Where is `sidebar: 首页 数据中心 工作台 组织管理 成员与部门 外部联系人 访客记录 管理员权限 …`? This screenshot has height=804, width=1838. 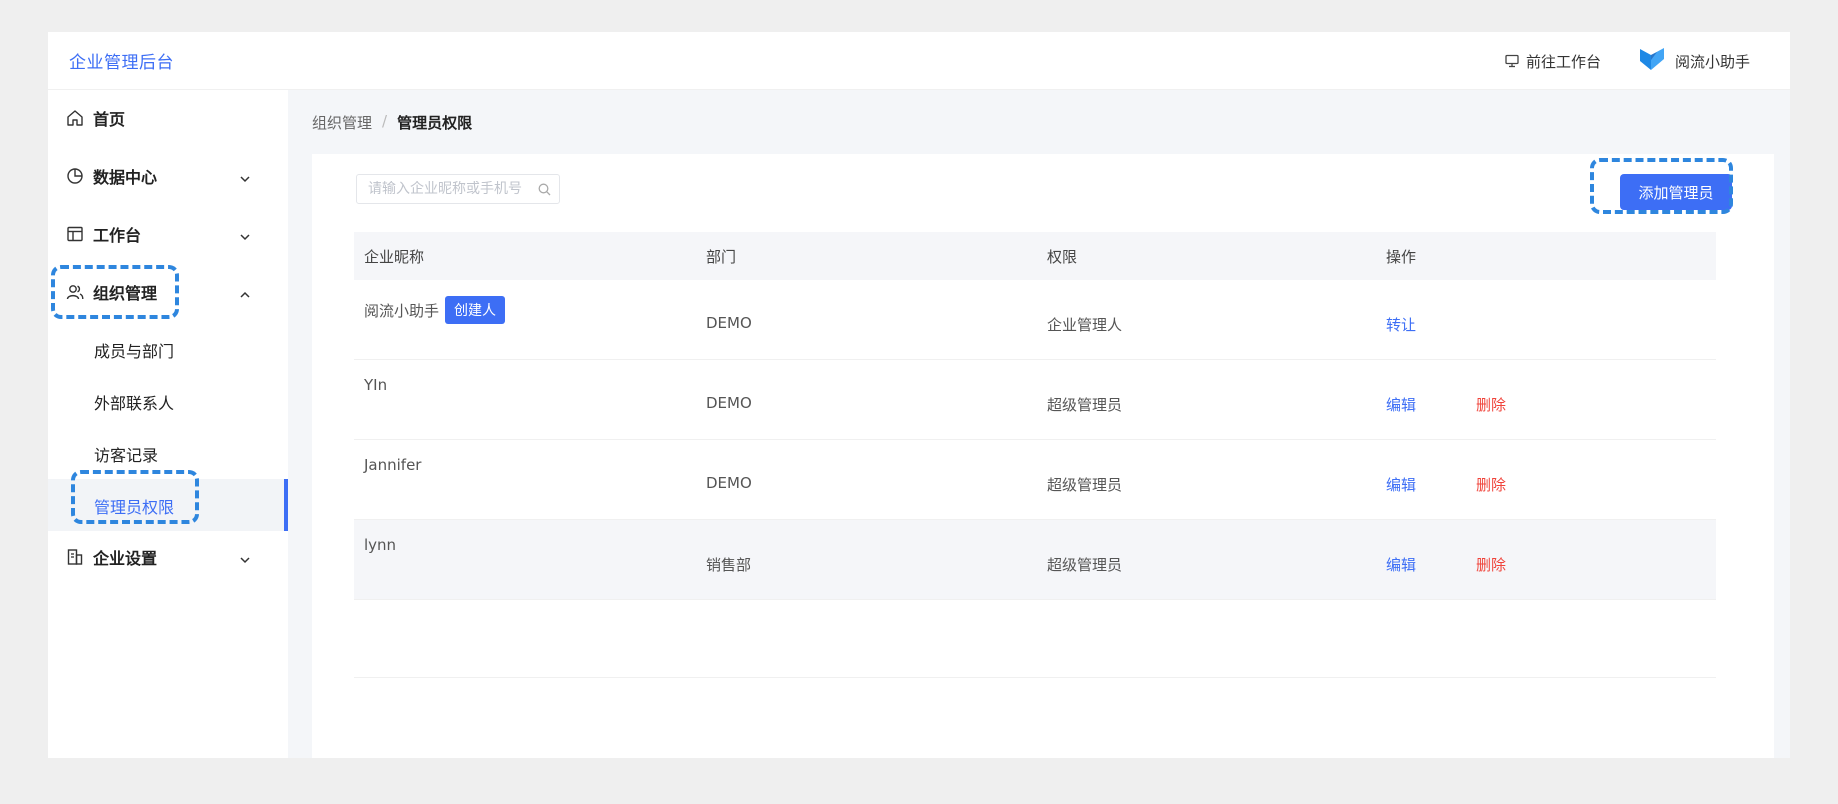
sidebar: 首页 数据中心 工作台 组织管理 成员与部门 外部联系人 访客记录 管理员权限 … is located at coordinates (168, 424).